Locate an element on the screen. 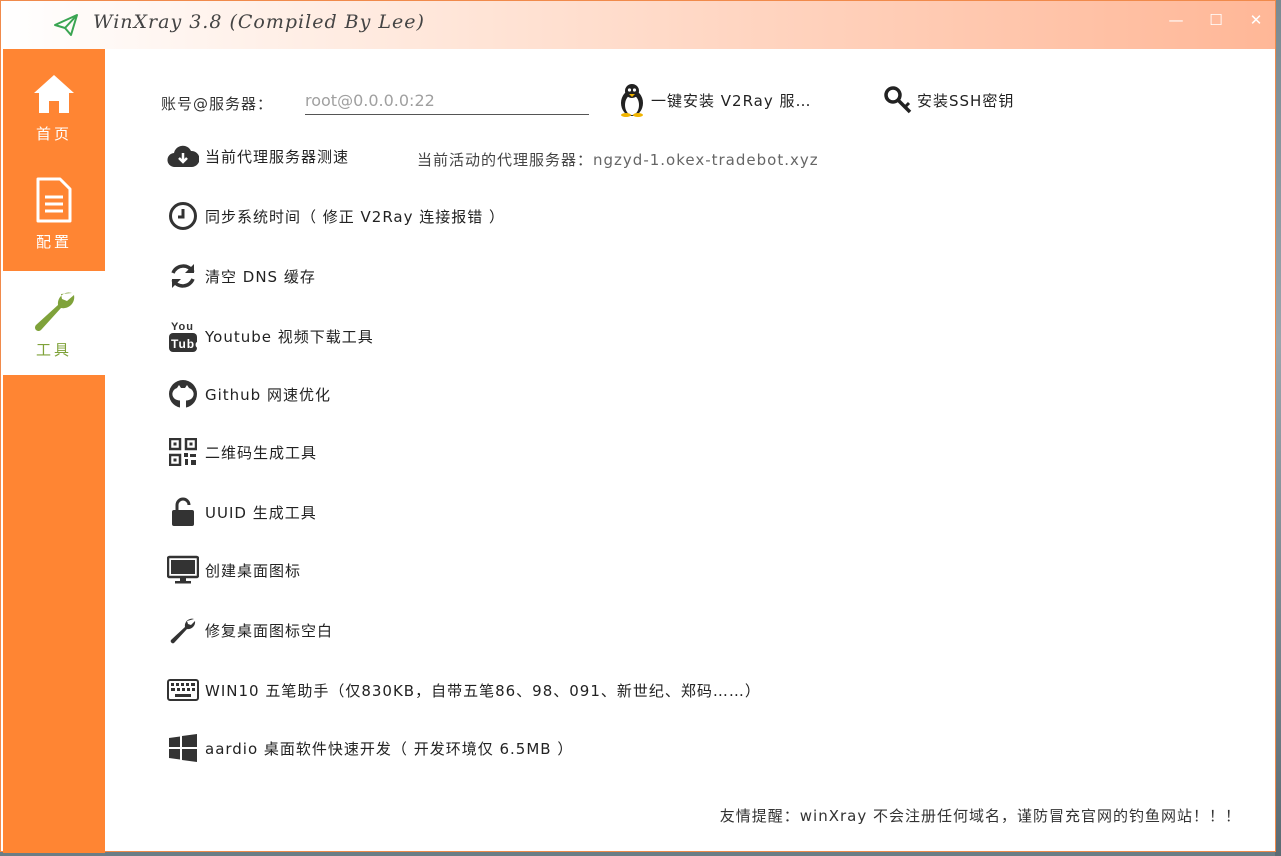  install-ssh-key-button: 安装SSH密钥 is located at coordinates (948, 100).